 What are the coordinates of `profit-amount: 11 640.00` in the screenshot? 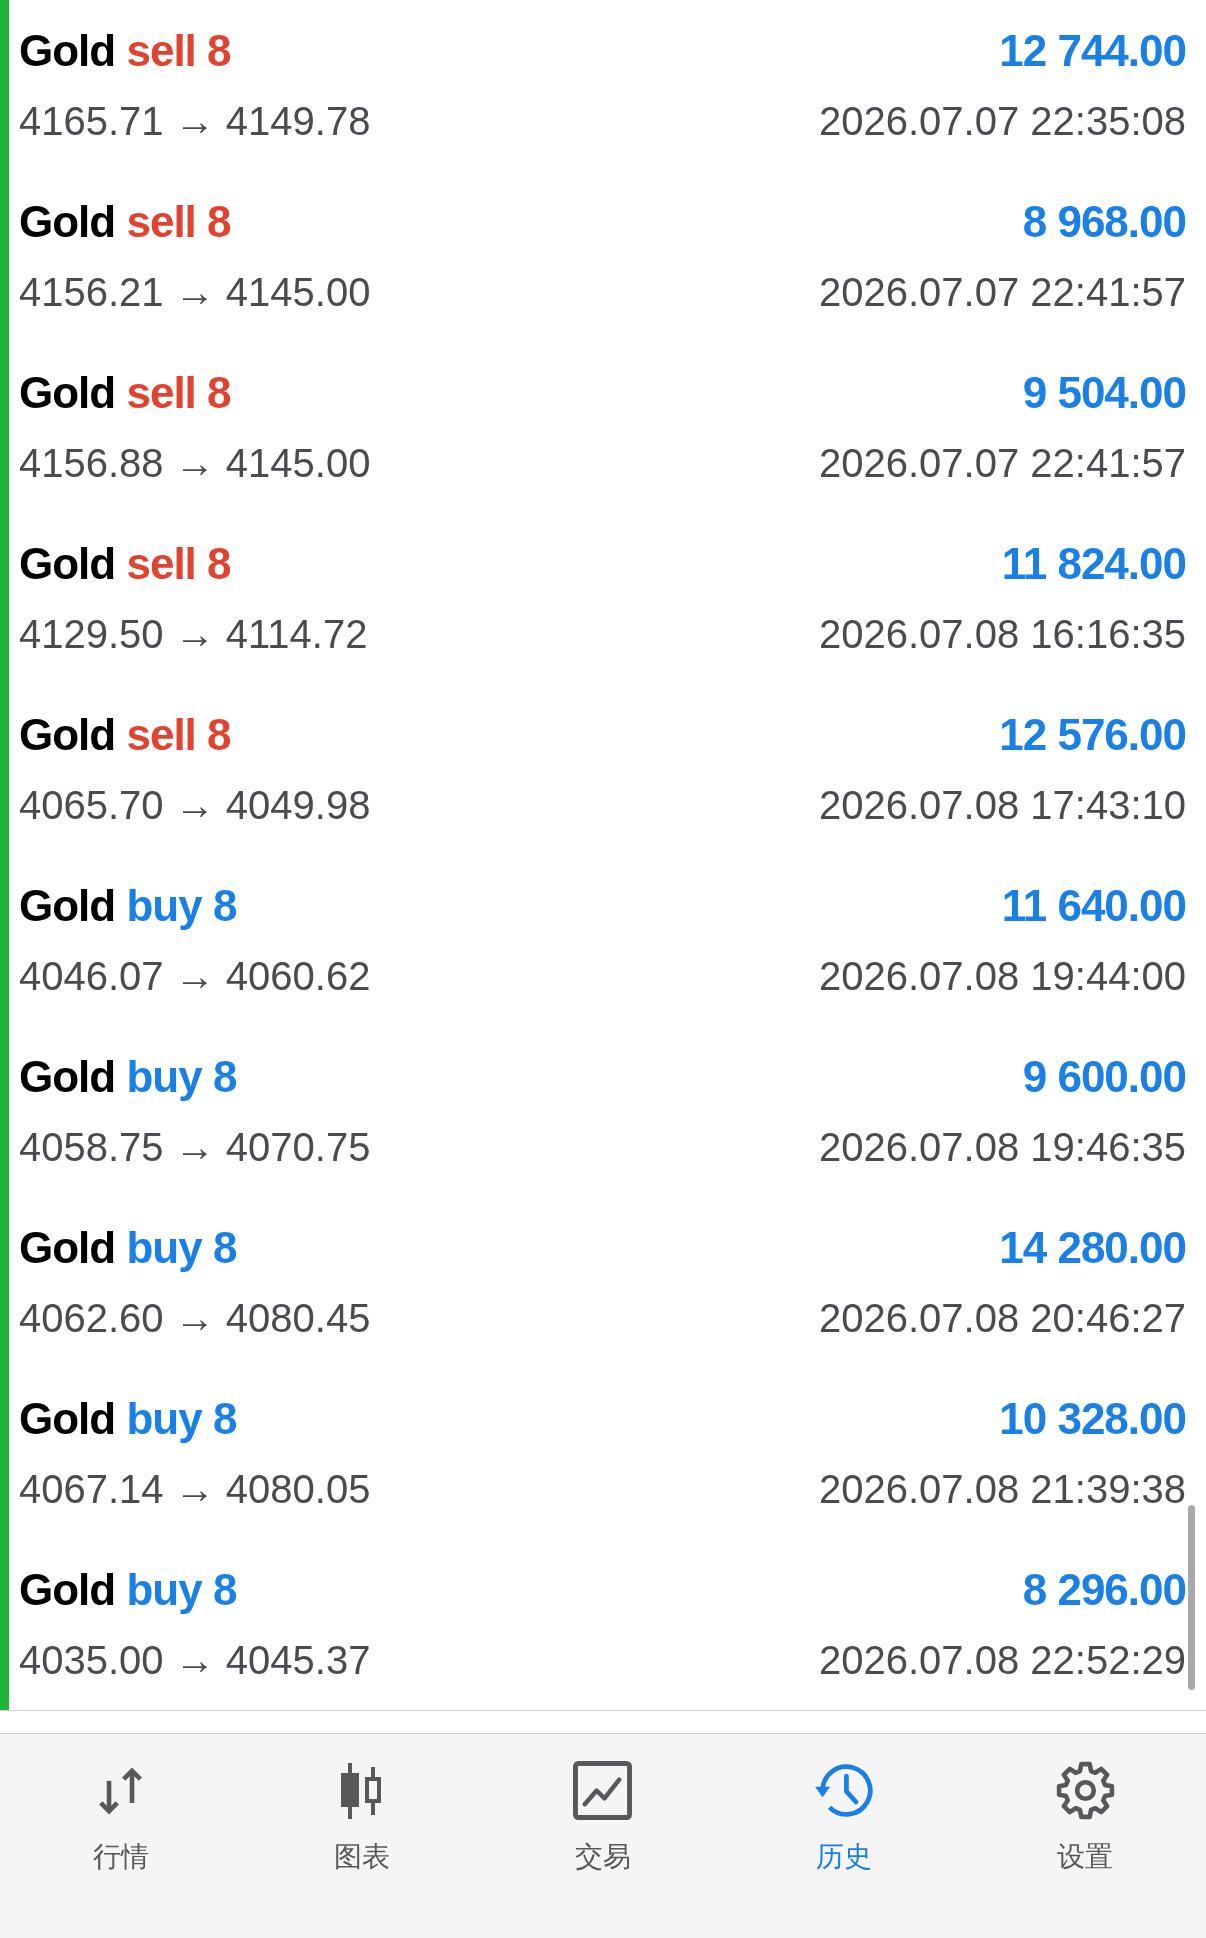 It's located at (1093, 905).